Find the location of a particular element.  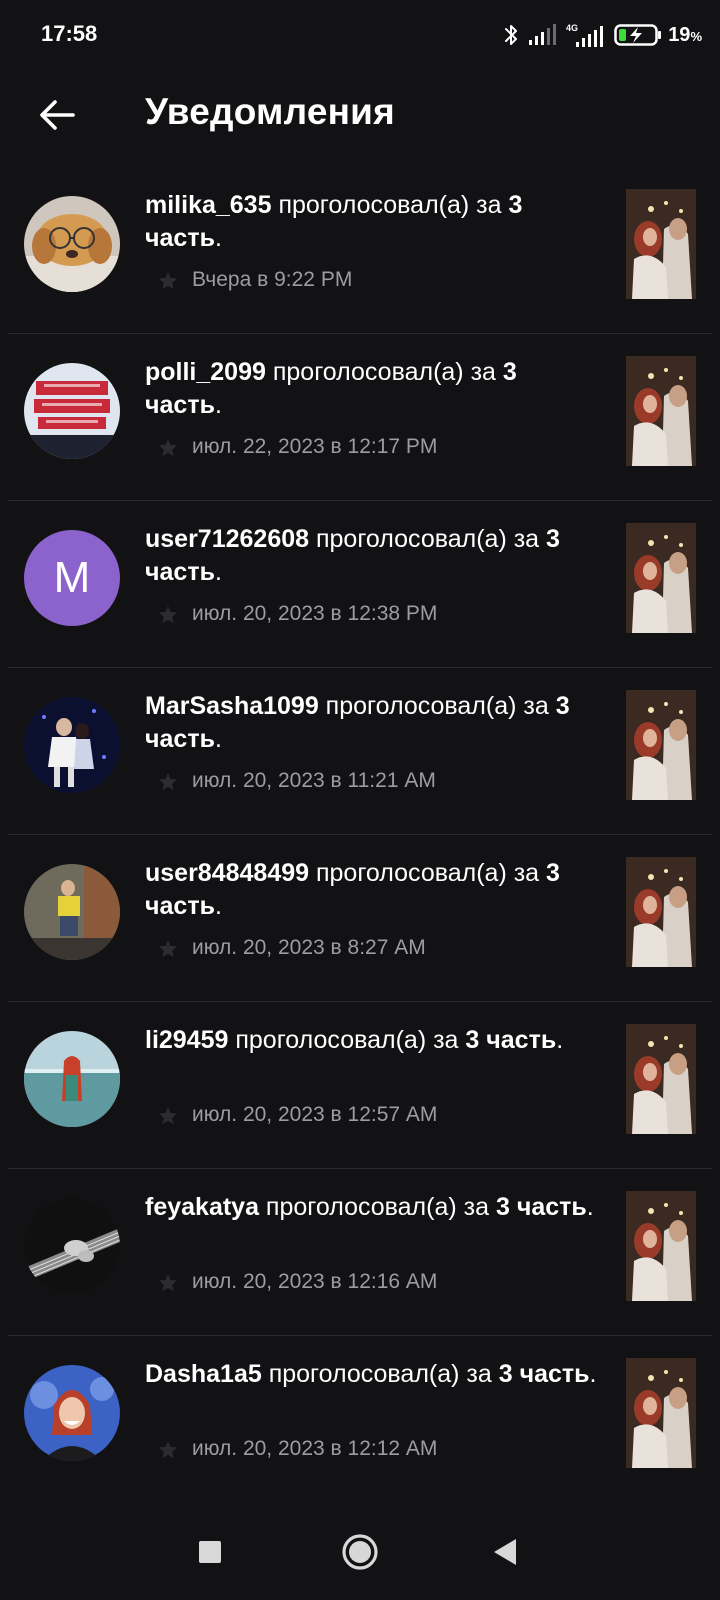

app-header: Уведомления is located at coordinates (360, 115).